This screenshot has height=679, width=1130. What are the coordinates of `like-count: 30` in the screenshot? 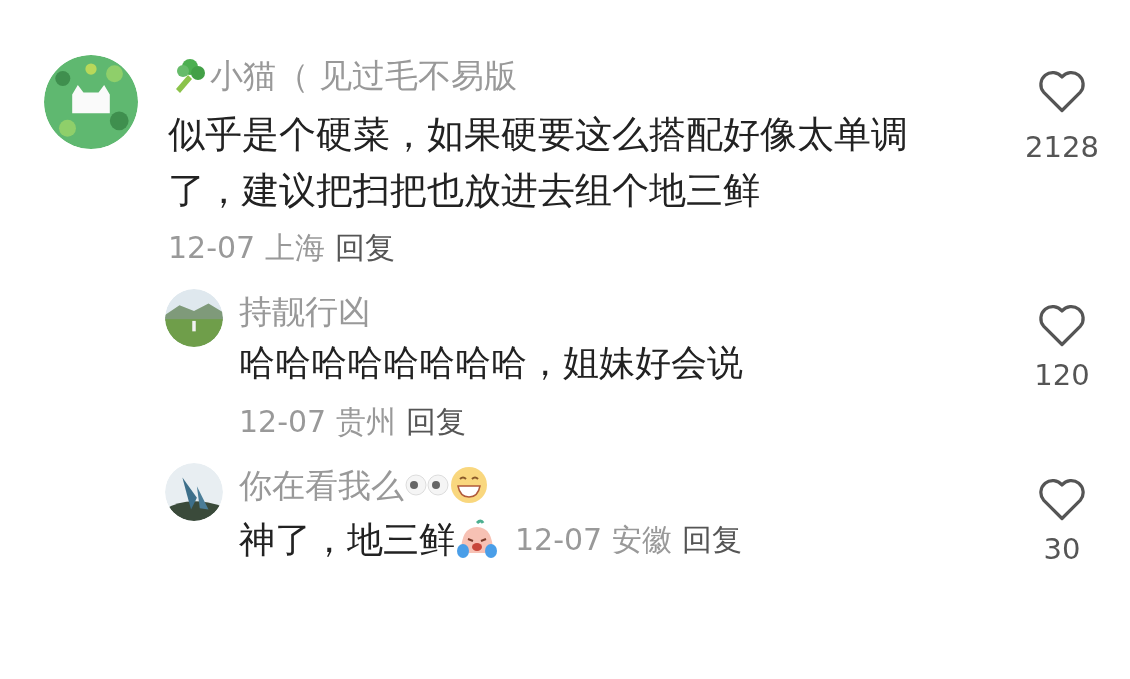 It's located at (1062, 549).